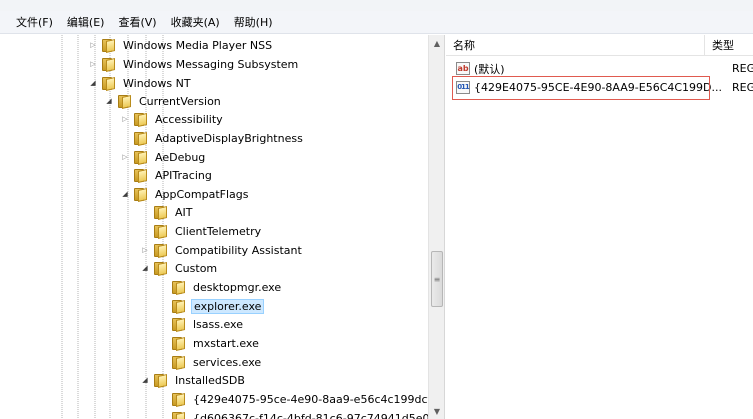  Describe the element at coordinates (742, 68) in the screenshot. I see `value-type: REG_SZ` at that location.